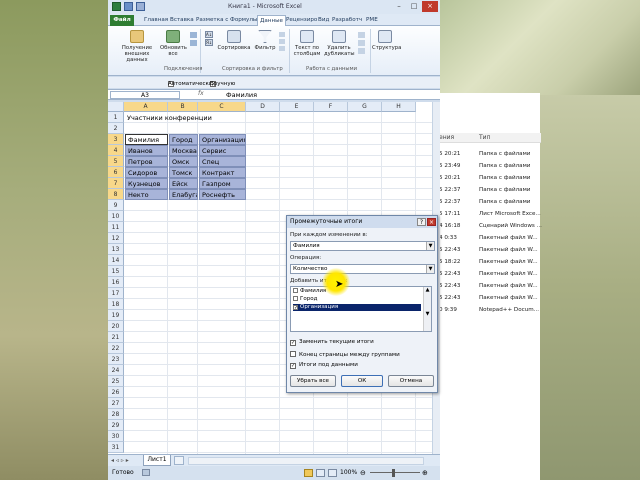 The image size is (640, 480). Describe the element at coordinates (313, 381) in the screenshot. I see `remove-all-button: Убрать все` at that location.